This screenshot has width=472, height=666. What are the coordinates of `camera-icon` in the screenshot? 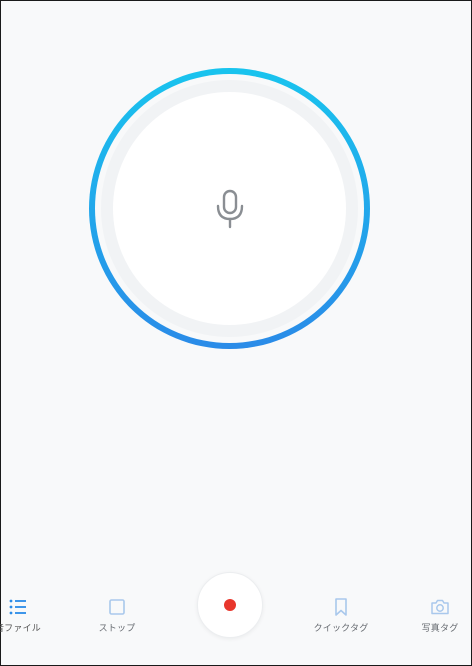 It's located at (440, 607).